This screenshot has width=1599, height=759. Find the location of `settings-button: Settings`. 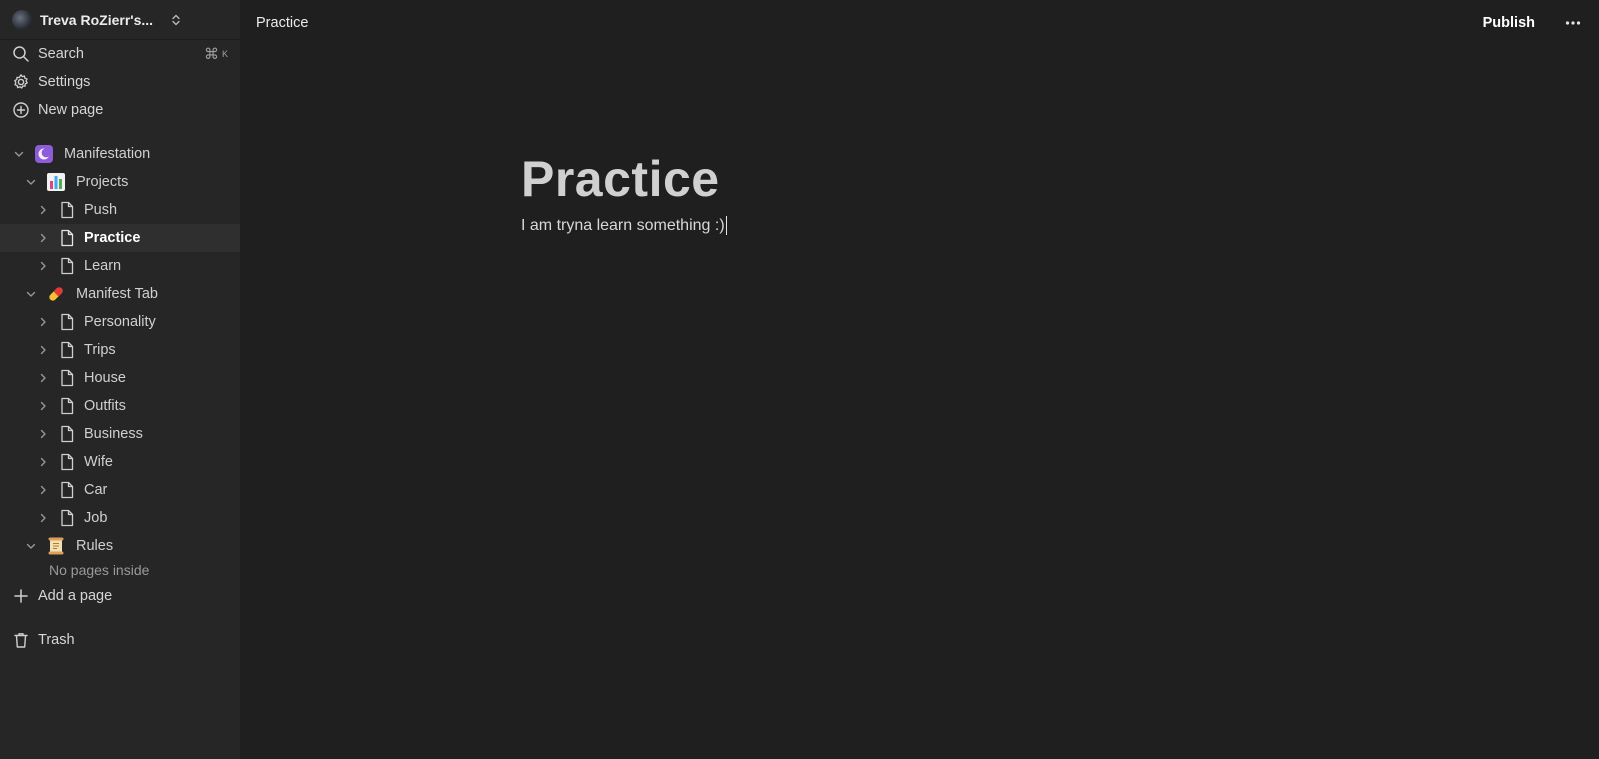

settings-button: Settings is located at coordinates (120, 82).